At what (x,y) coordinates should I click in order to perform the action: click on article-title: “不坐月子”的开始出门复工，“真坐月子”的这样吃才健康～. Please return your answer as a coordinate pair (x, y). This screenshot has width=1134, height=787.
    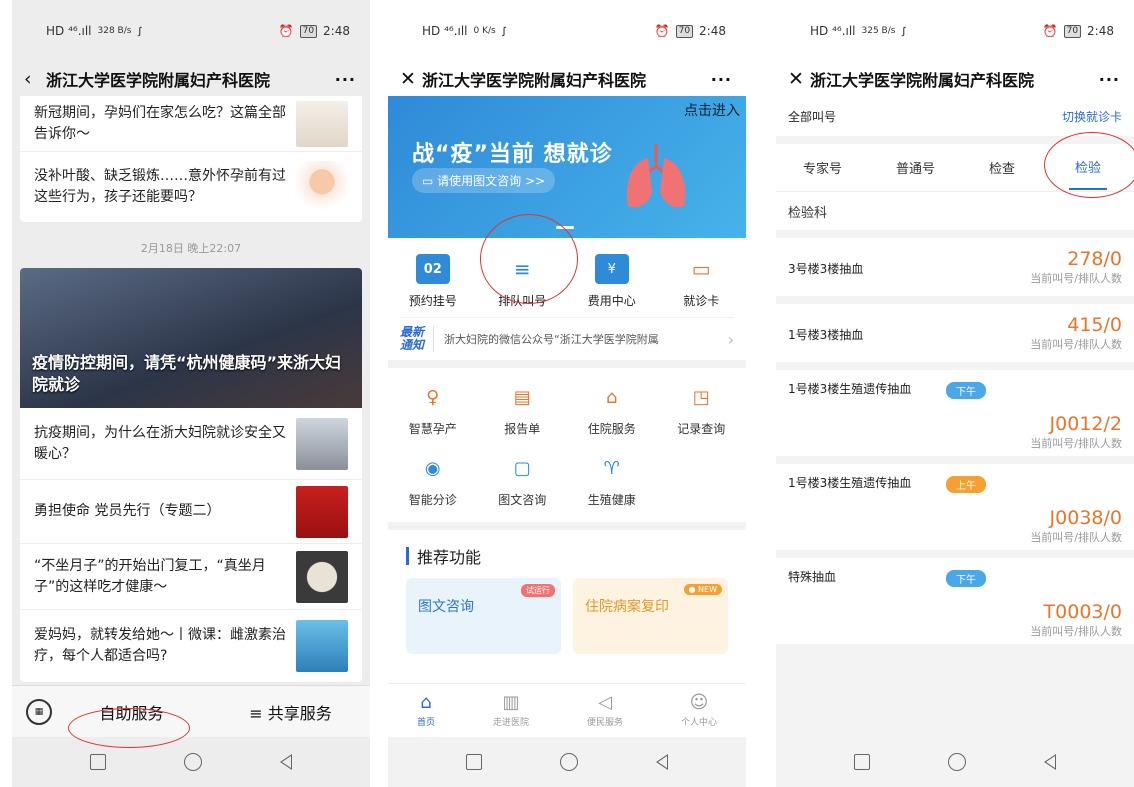
    Looking at the image, I should click on (150, 576).